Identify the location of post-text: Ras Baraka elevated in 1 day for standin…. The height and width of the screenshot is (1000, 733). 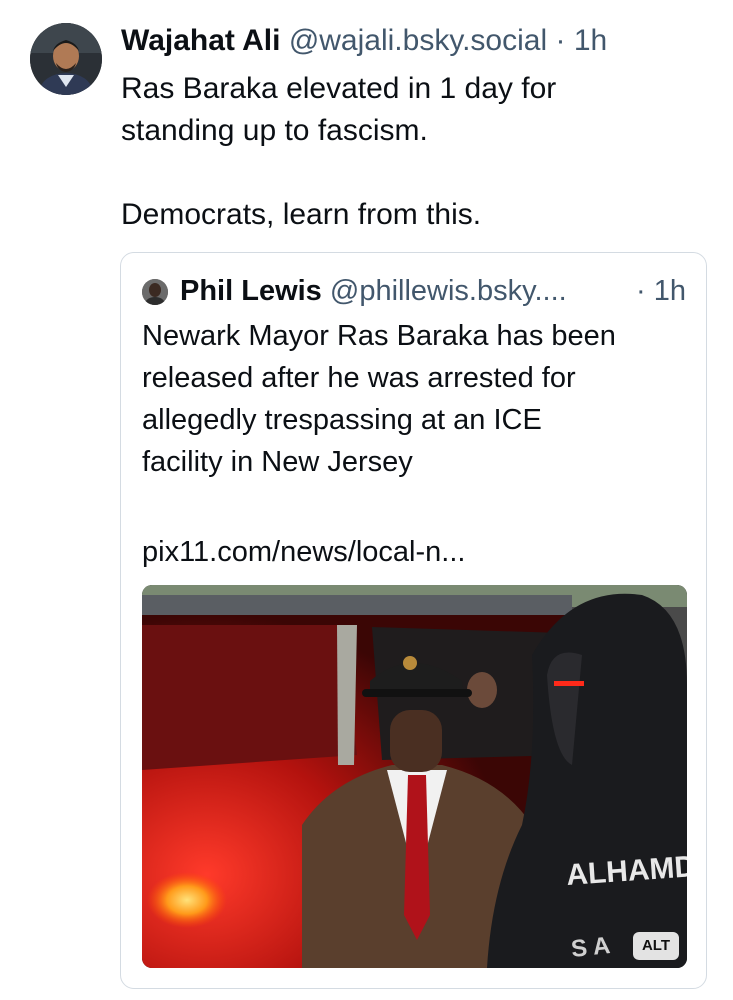
(339, 151).